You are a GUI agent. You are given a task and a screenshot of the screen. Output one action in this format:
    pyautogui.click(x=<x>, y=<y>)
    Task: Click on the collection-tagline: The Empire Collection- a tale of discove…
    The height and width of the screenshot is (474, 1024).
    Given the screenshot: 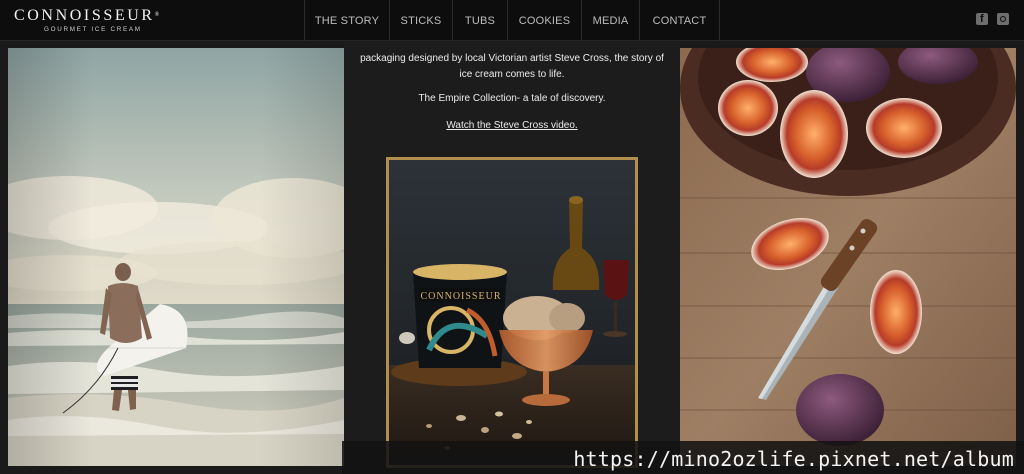 What is the action you would take?
    pyautogui.click(x=512, y=98)
    